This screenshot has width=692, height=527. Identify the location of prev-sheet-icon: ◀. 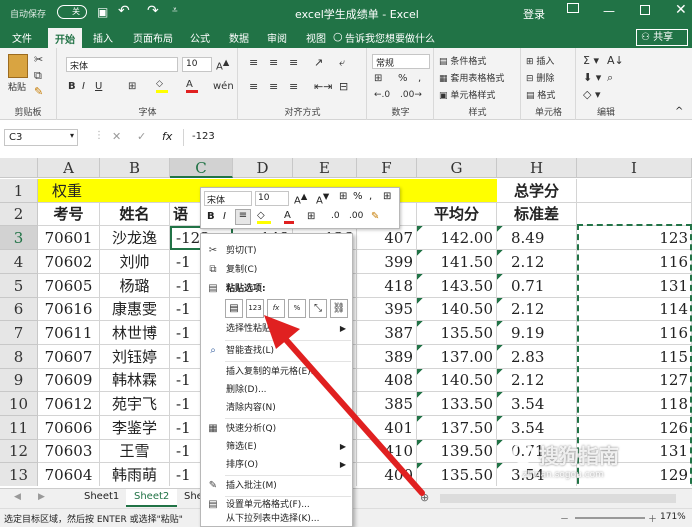
(17, 497).